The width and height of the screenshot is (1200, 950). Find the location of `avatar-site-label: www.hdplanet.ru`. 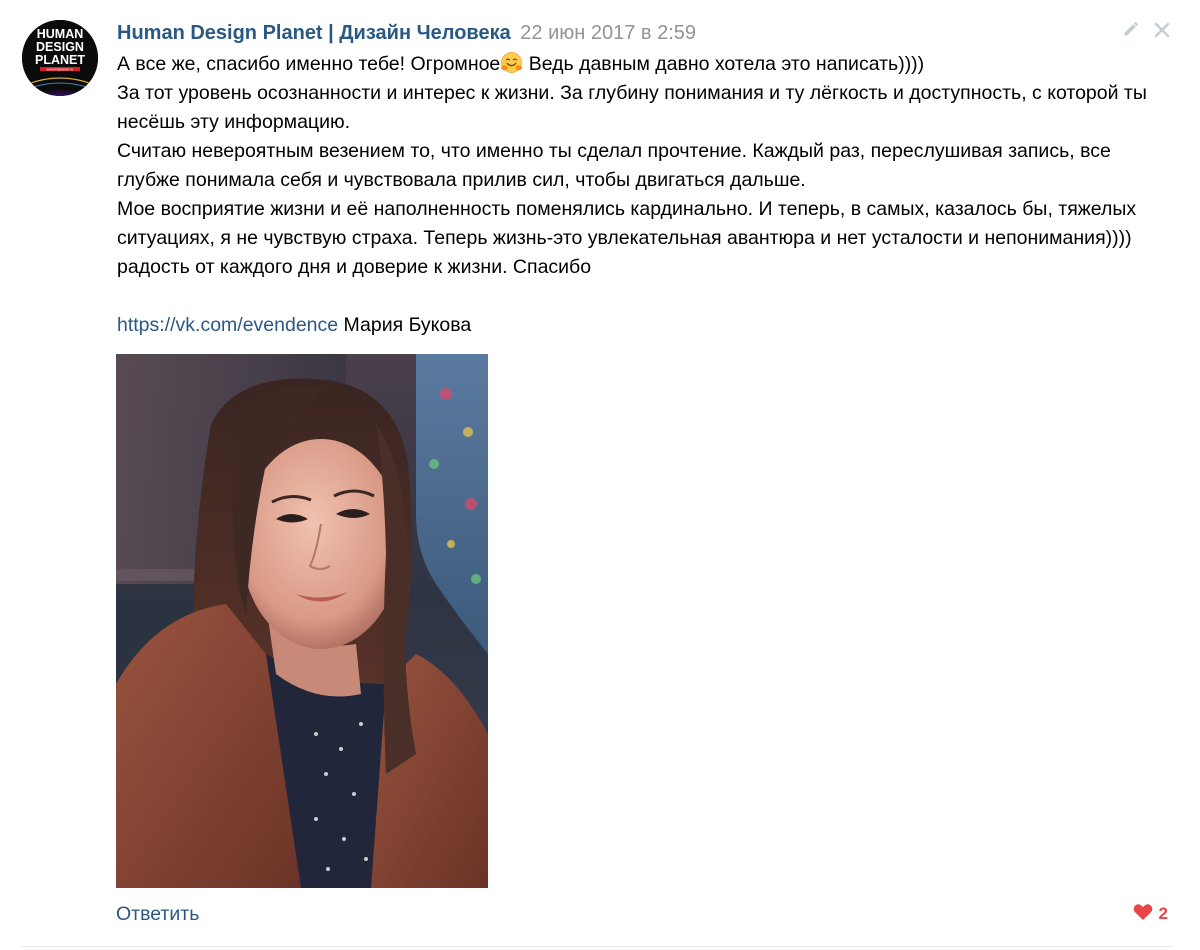

avatar-site-label: www.hdplanet.ru is located at coordinates (60, 69).